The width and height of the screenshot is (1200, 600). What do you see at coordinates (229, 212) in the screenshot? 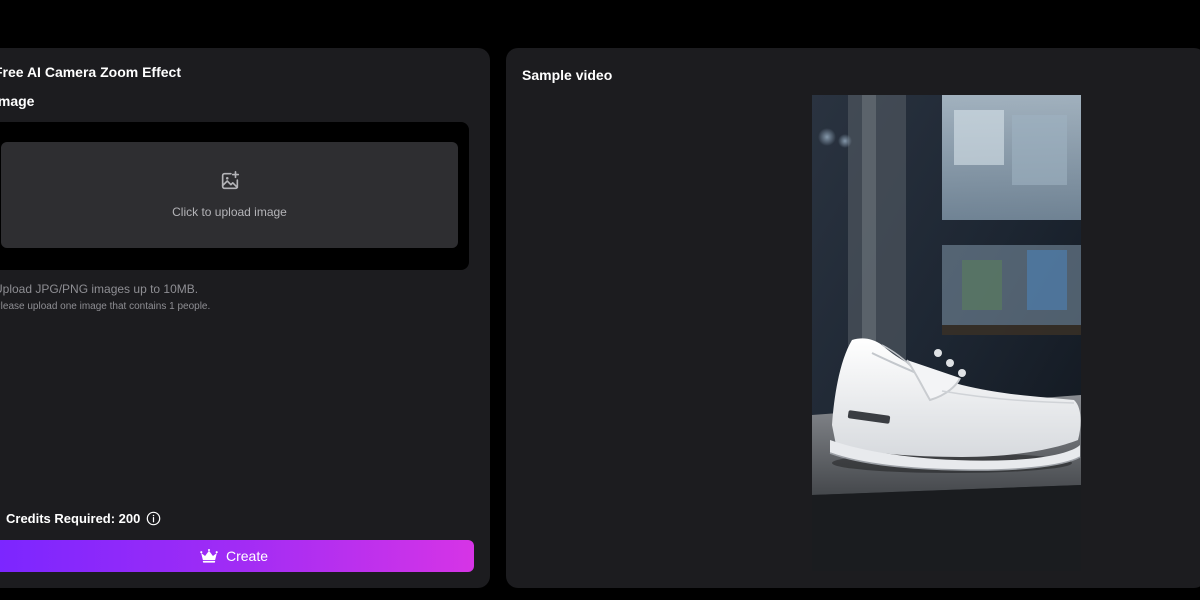
I see `upload-prompt-text: Click to upload image` at bounding box center [229, 212].